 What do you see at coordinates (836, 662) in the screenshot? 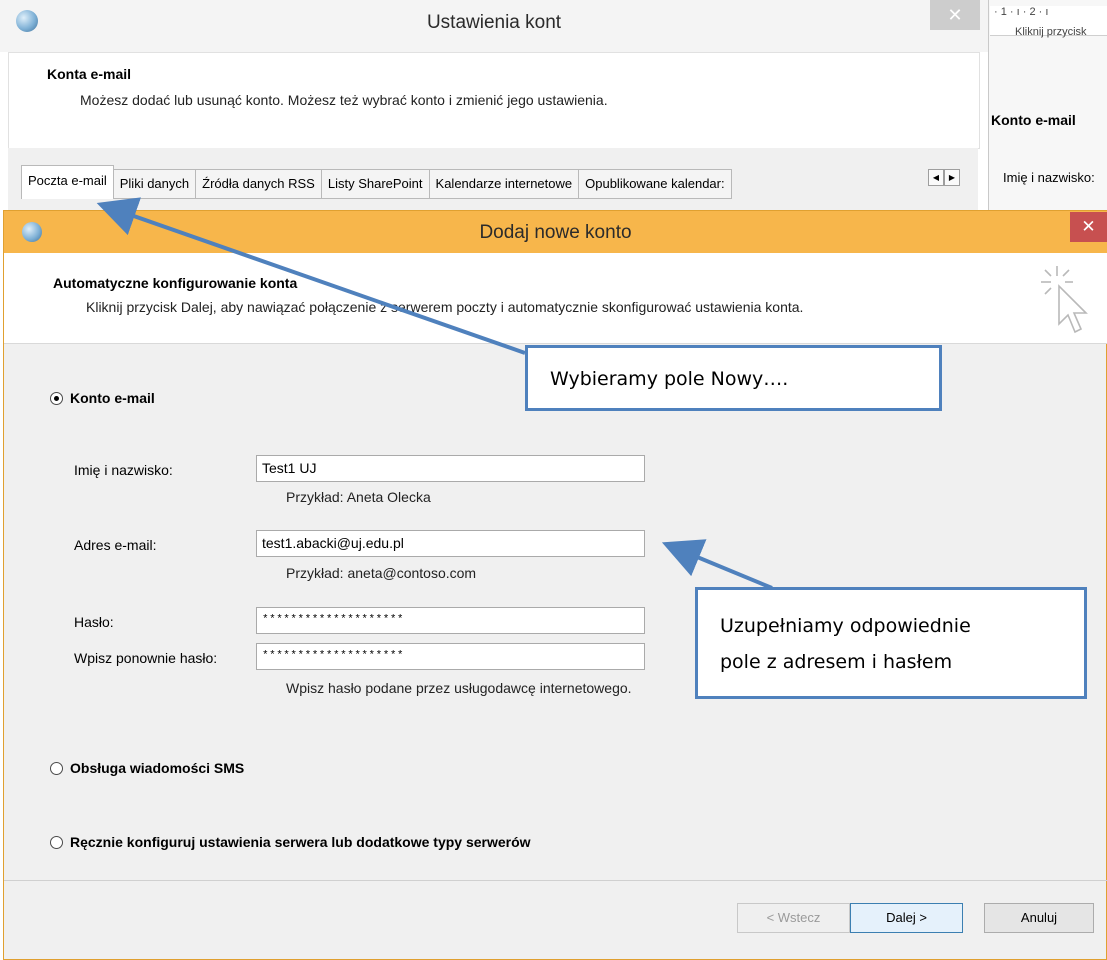
I see `callout-fill-line-2: pole z adresem i hasłem` at bounding box center [836, 662].